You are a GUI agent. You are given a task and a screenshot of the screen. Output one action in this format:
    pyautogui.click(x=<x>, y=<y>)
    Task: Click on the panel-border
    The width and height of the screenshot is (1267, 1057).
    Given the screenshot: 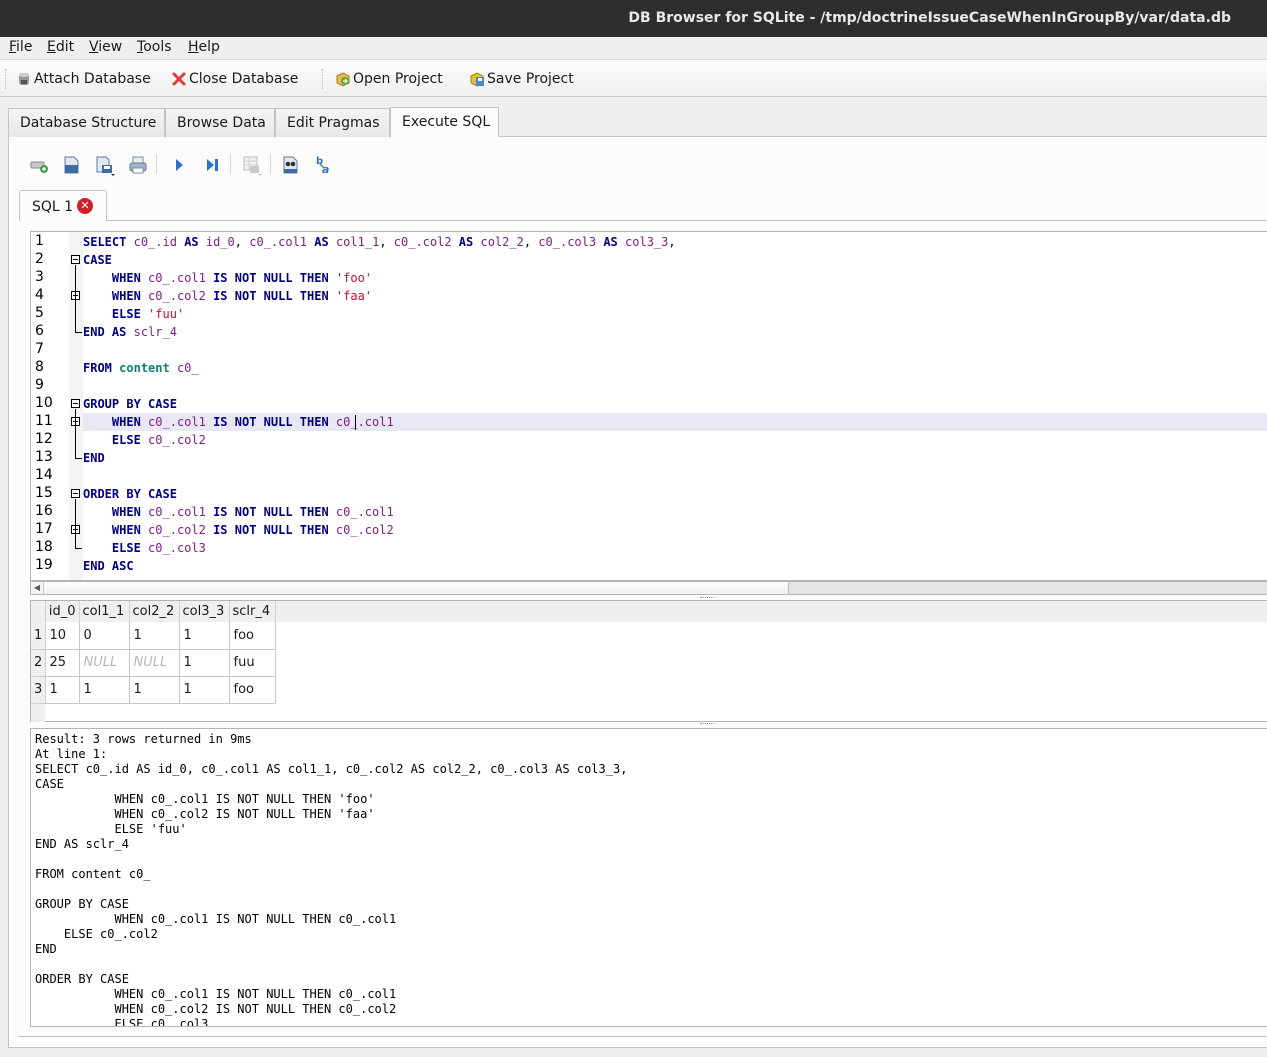 What is the action you would take?
    pyautogui.click(x=643, y=1036)
    